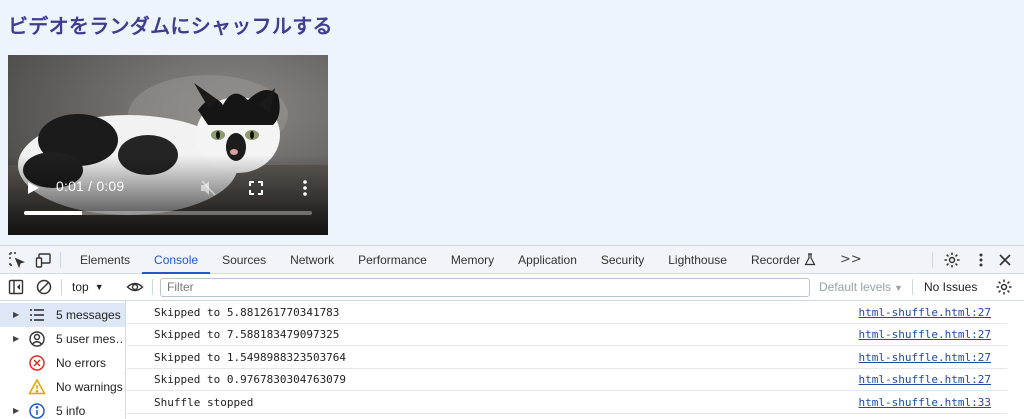 Image resolution: width=1024 pixels, height=419 pixels. I want to click on info-icon, so click(37, 411).